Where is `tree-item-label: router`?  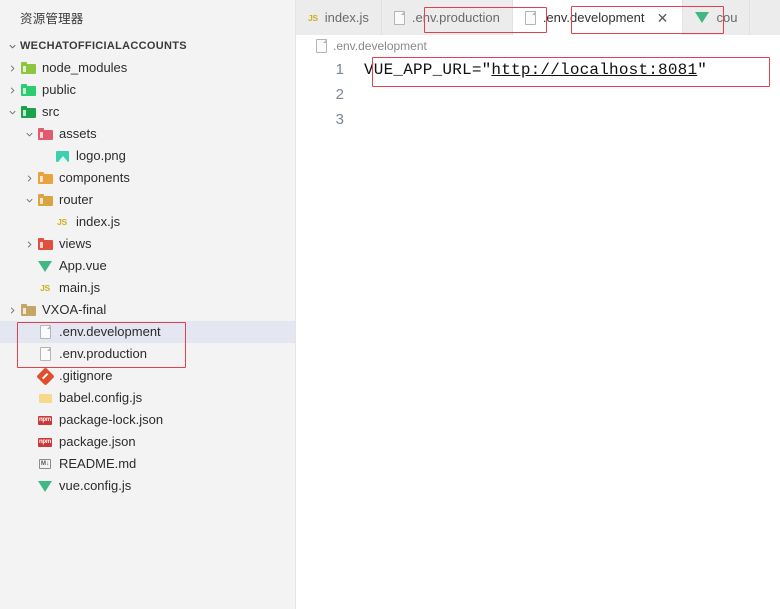
tree-item-label: router is located at coordinates (76, 199).